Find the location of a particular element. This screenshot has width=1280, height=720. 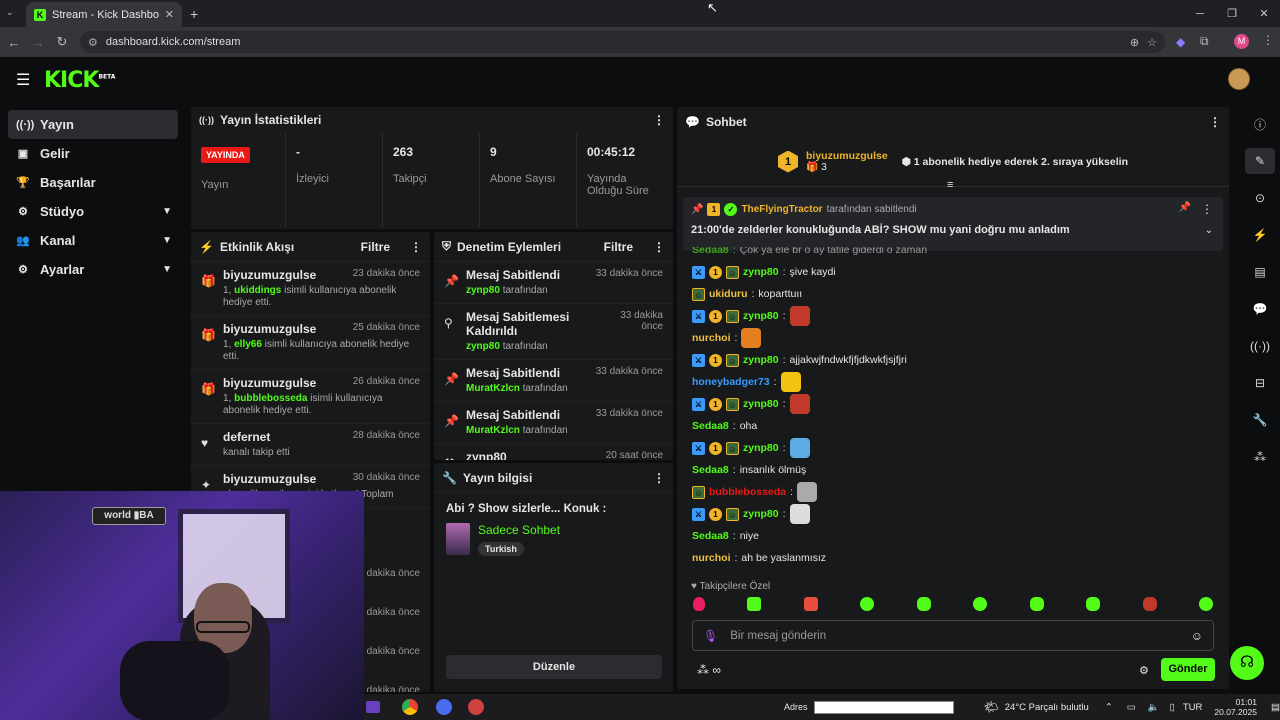

chevron-up-icon: ⌃ is located at coordinates (1109, 707).